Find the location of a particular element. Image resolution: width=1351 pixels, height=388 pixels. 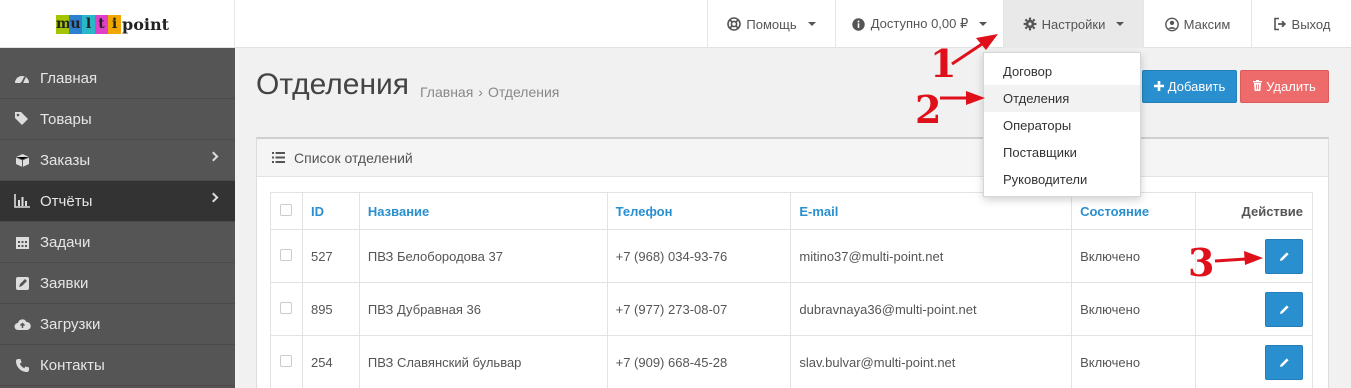

sidebar-item-label: Главная is located at coordinates (69, 78).